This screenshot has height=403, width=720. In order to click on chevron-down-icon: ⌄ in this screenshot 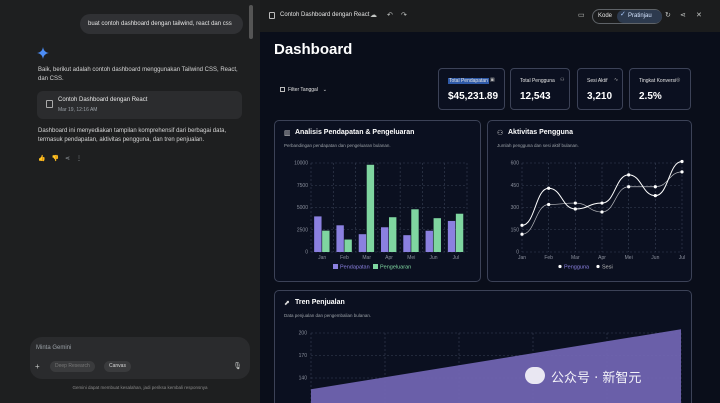, I will do `click(324, 90)`.